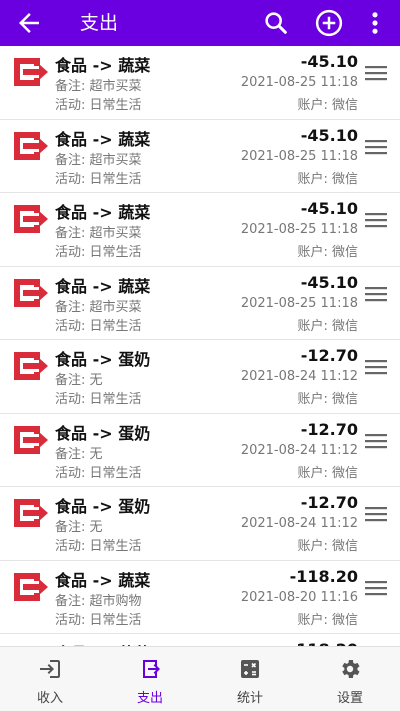  Describe the element at coordinates (200, 23) in the screenshot. I see `app-bar: 支出` at that location.